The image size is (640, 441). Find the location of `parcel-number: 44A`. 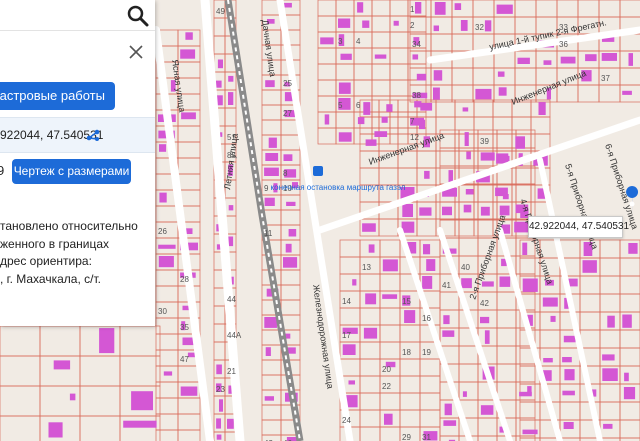

parcel-number: 44A is located at coordinates (234, 335).